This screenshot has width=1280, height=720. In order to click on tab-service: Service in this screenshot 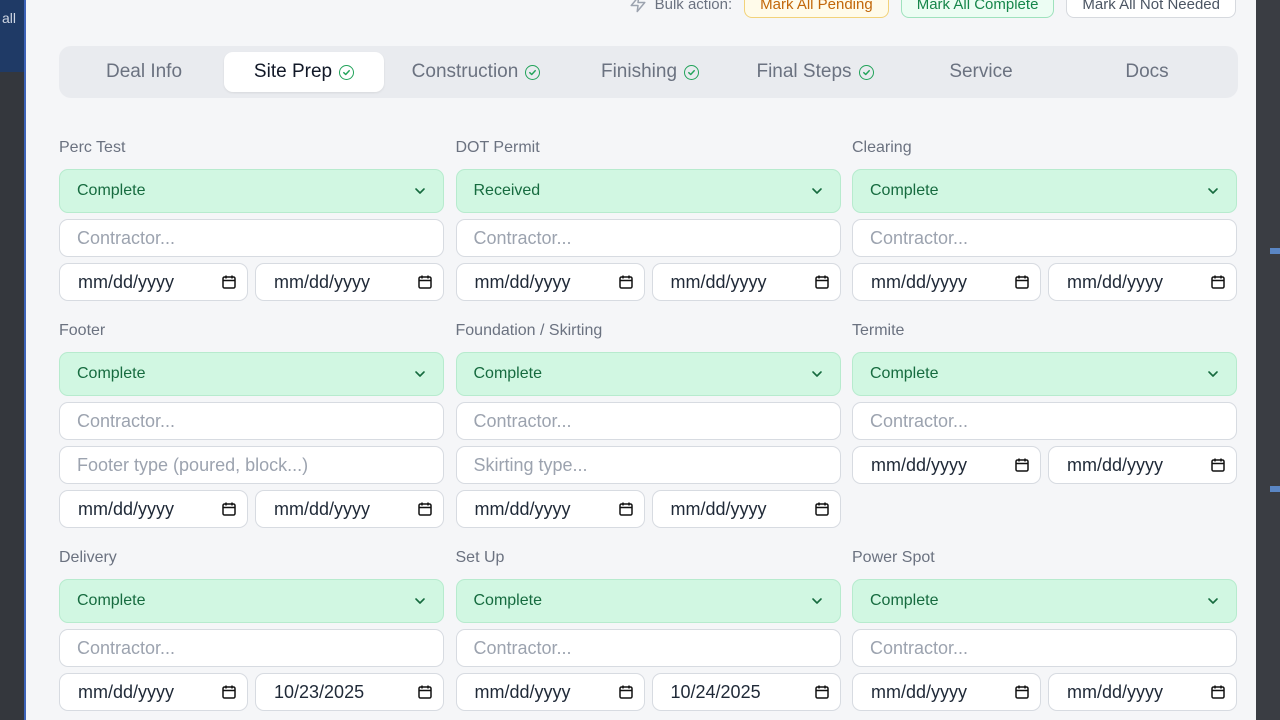, I will do `click(981, 72)`.